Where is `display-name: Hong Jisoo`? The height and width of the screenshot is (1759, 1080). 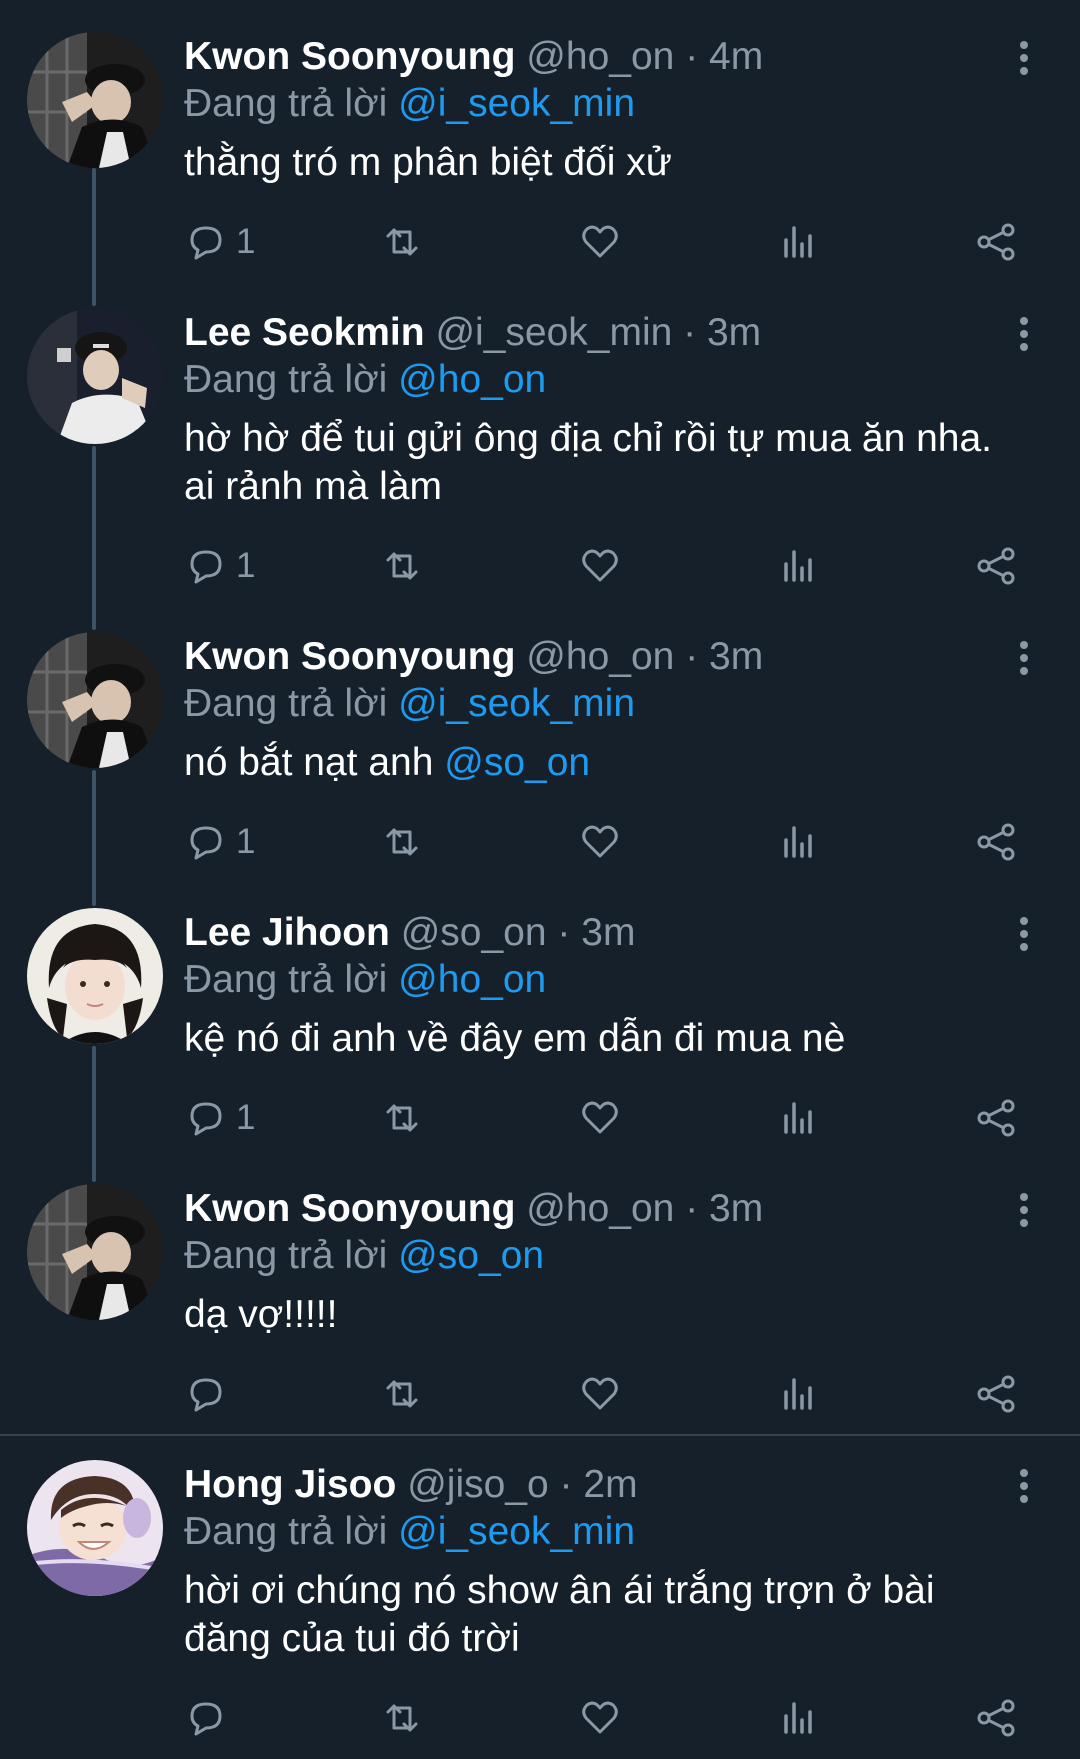 display-name: Hong Jisoo is located at coordinates (290, 1484).